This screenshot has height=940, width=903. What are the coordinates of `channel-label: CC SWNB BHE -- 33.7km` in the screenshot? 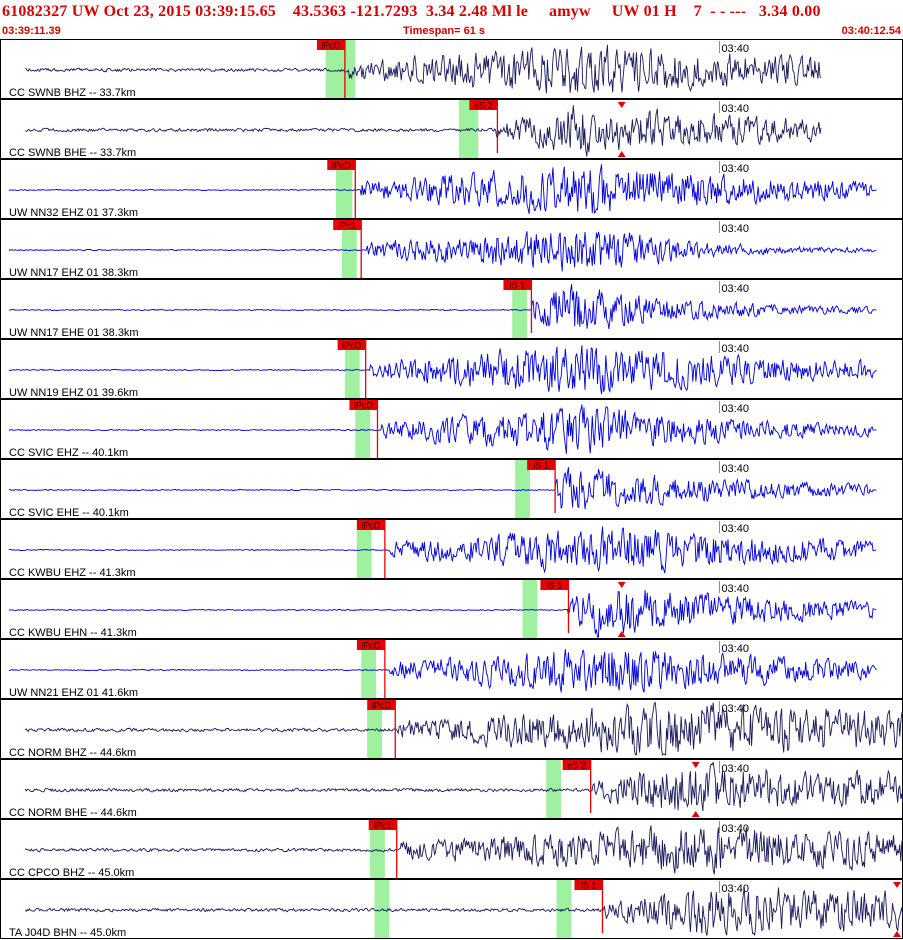 It's located at (72, 153).